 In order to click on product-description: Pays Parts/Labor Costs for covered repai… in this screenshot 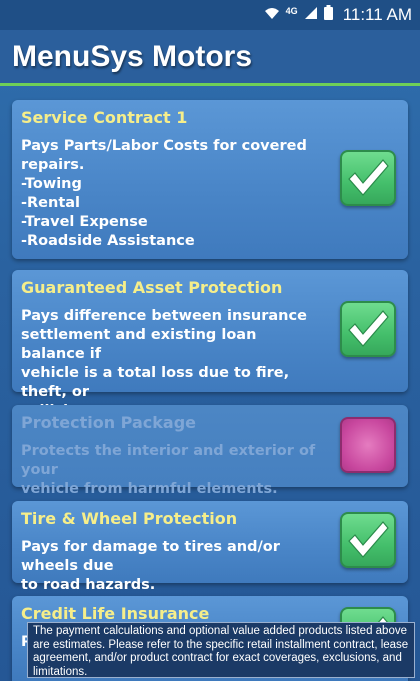, I will do `click(164, 193)`.